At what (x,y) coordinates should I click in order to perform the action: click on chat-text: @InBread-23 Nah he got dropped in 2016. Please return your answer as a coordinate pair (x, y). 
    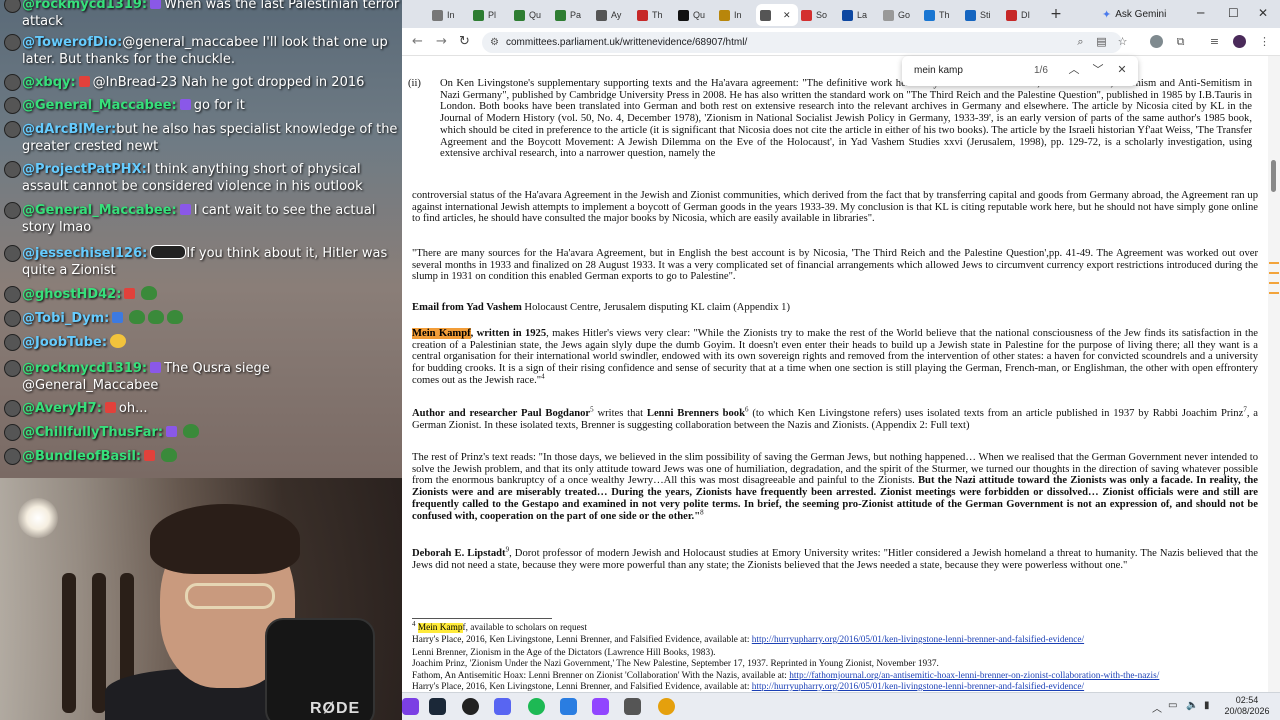
    Looking at the image, I should click on (228, 82).